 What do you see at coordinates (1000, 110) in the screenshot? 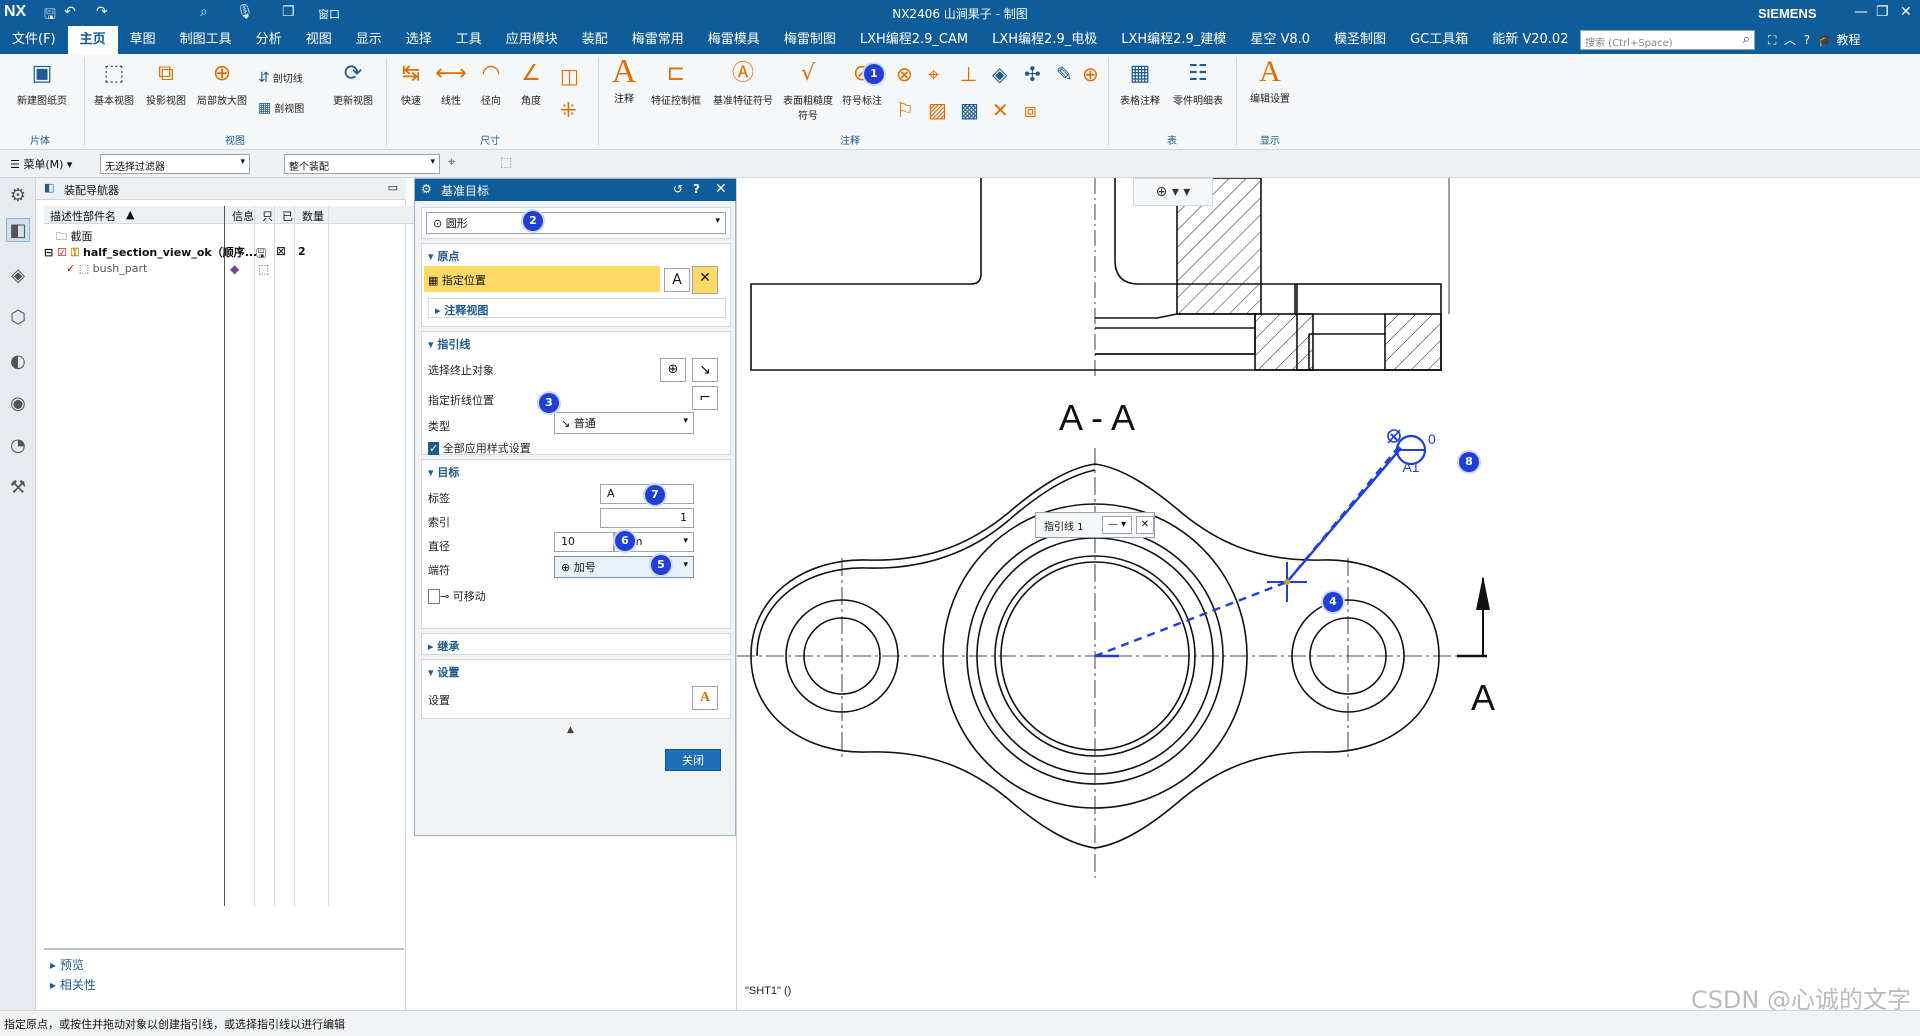
I see `cross-icon: ✕` at bounding box center [1000, 110].